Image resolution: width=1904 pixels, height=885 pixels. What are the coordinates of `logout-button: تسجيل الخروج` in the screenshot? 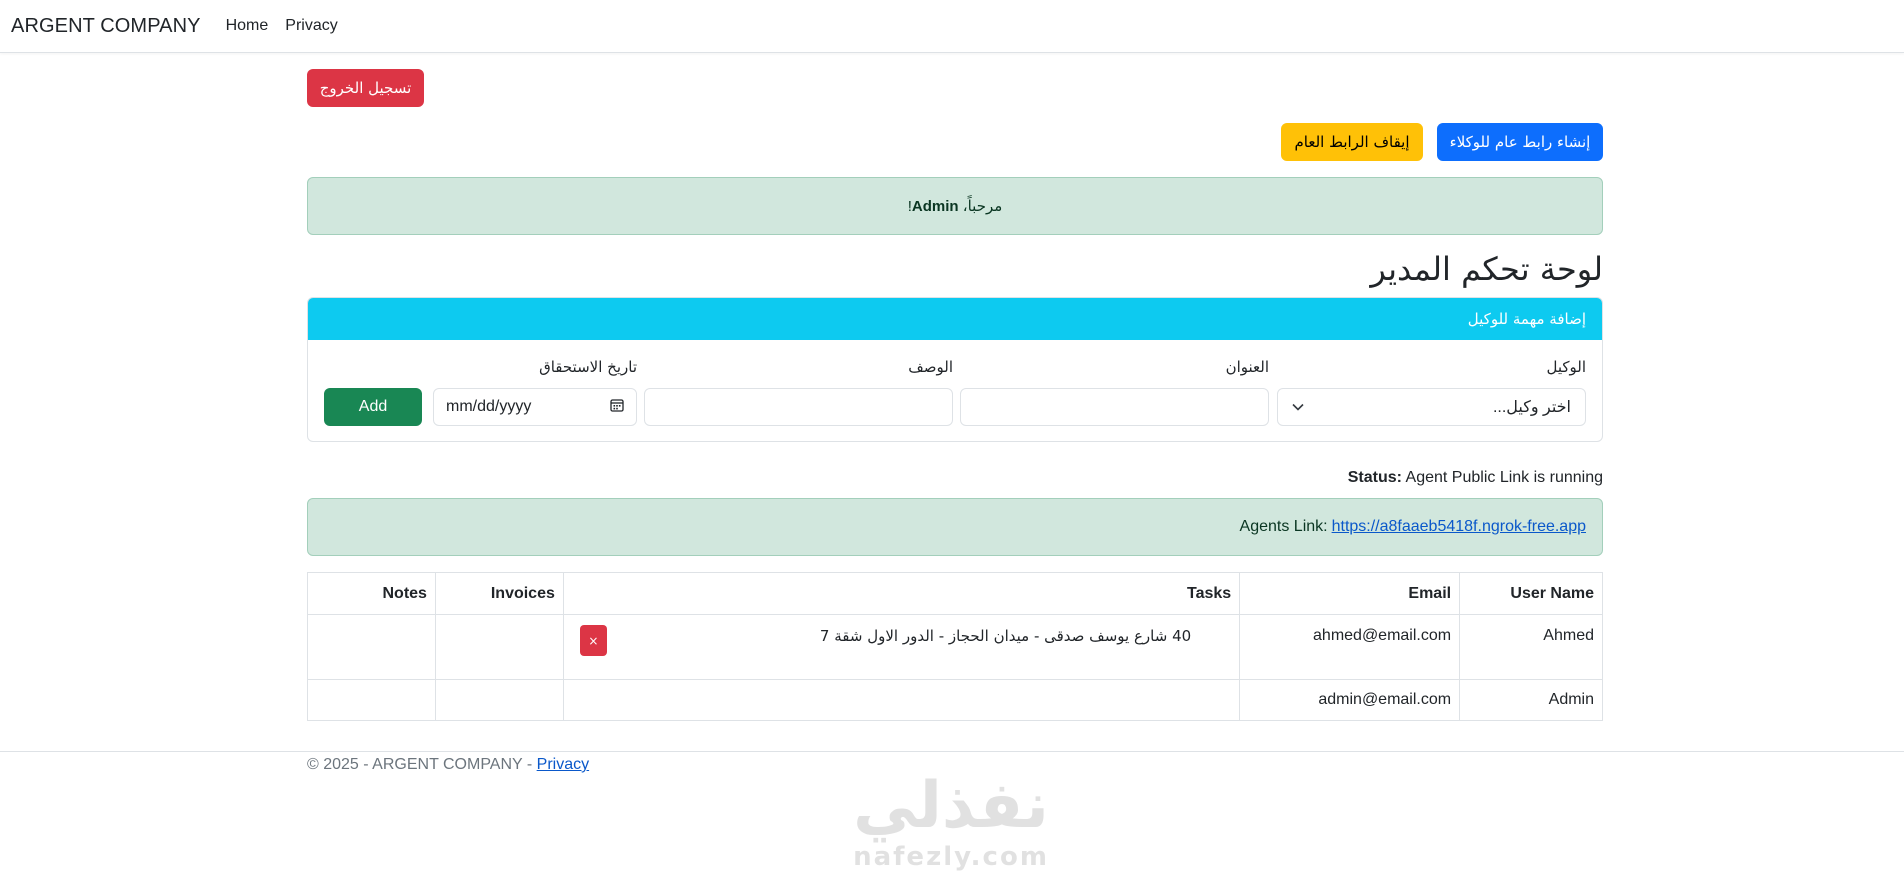 It's located at (365, 88).